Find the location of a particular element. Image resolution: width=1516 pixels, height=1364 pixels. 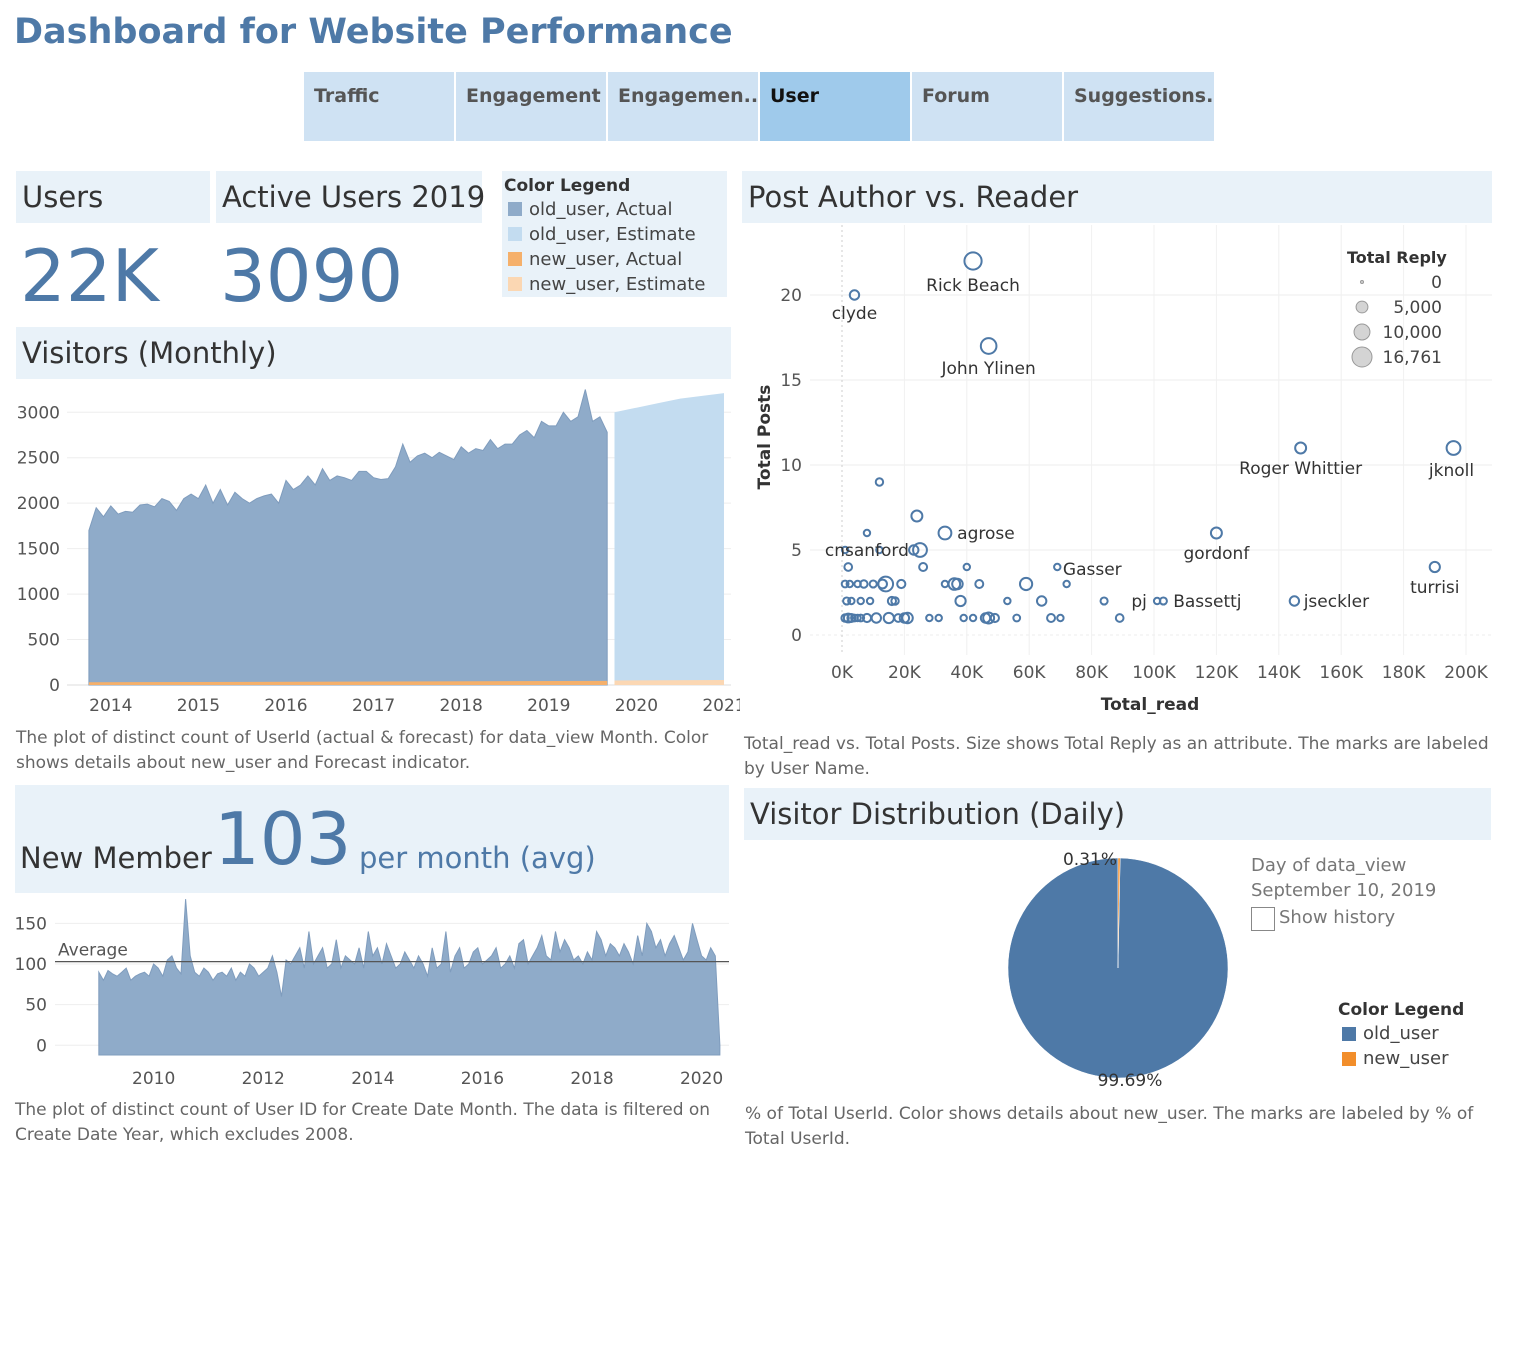

visitors-y-tick: 3000 is located at coordinates (38, 413).